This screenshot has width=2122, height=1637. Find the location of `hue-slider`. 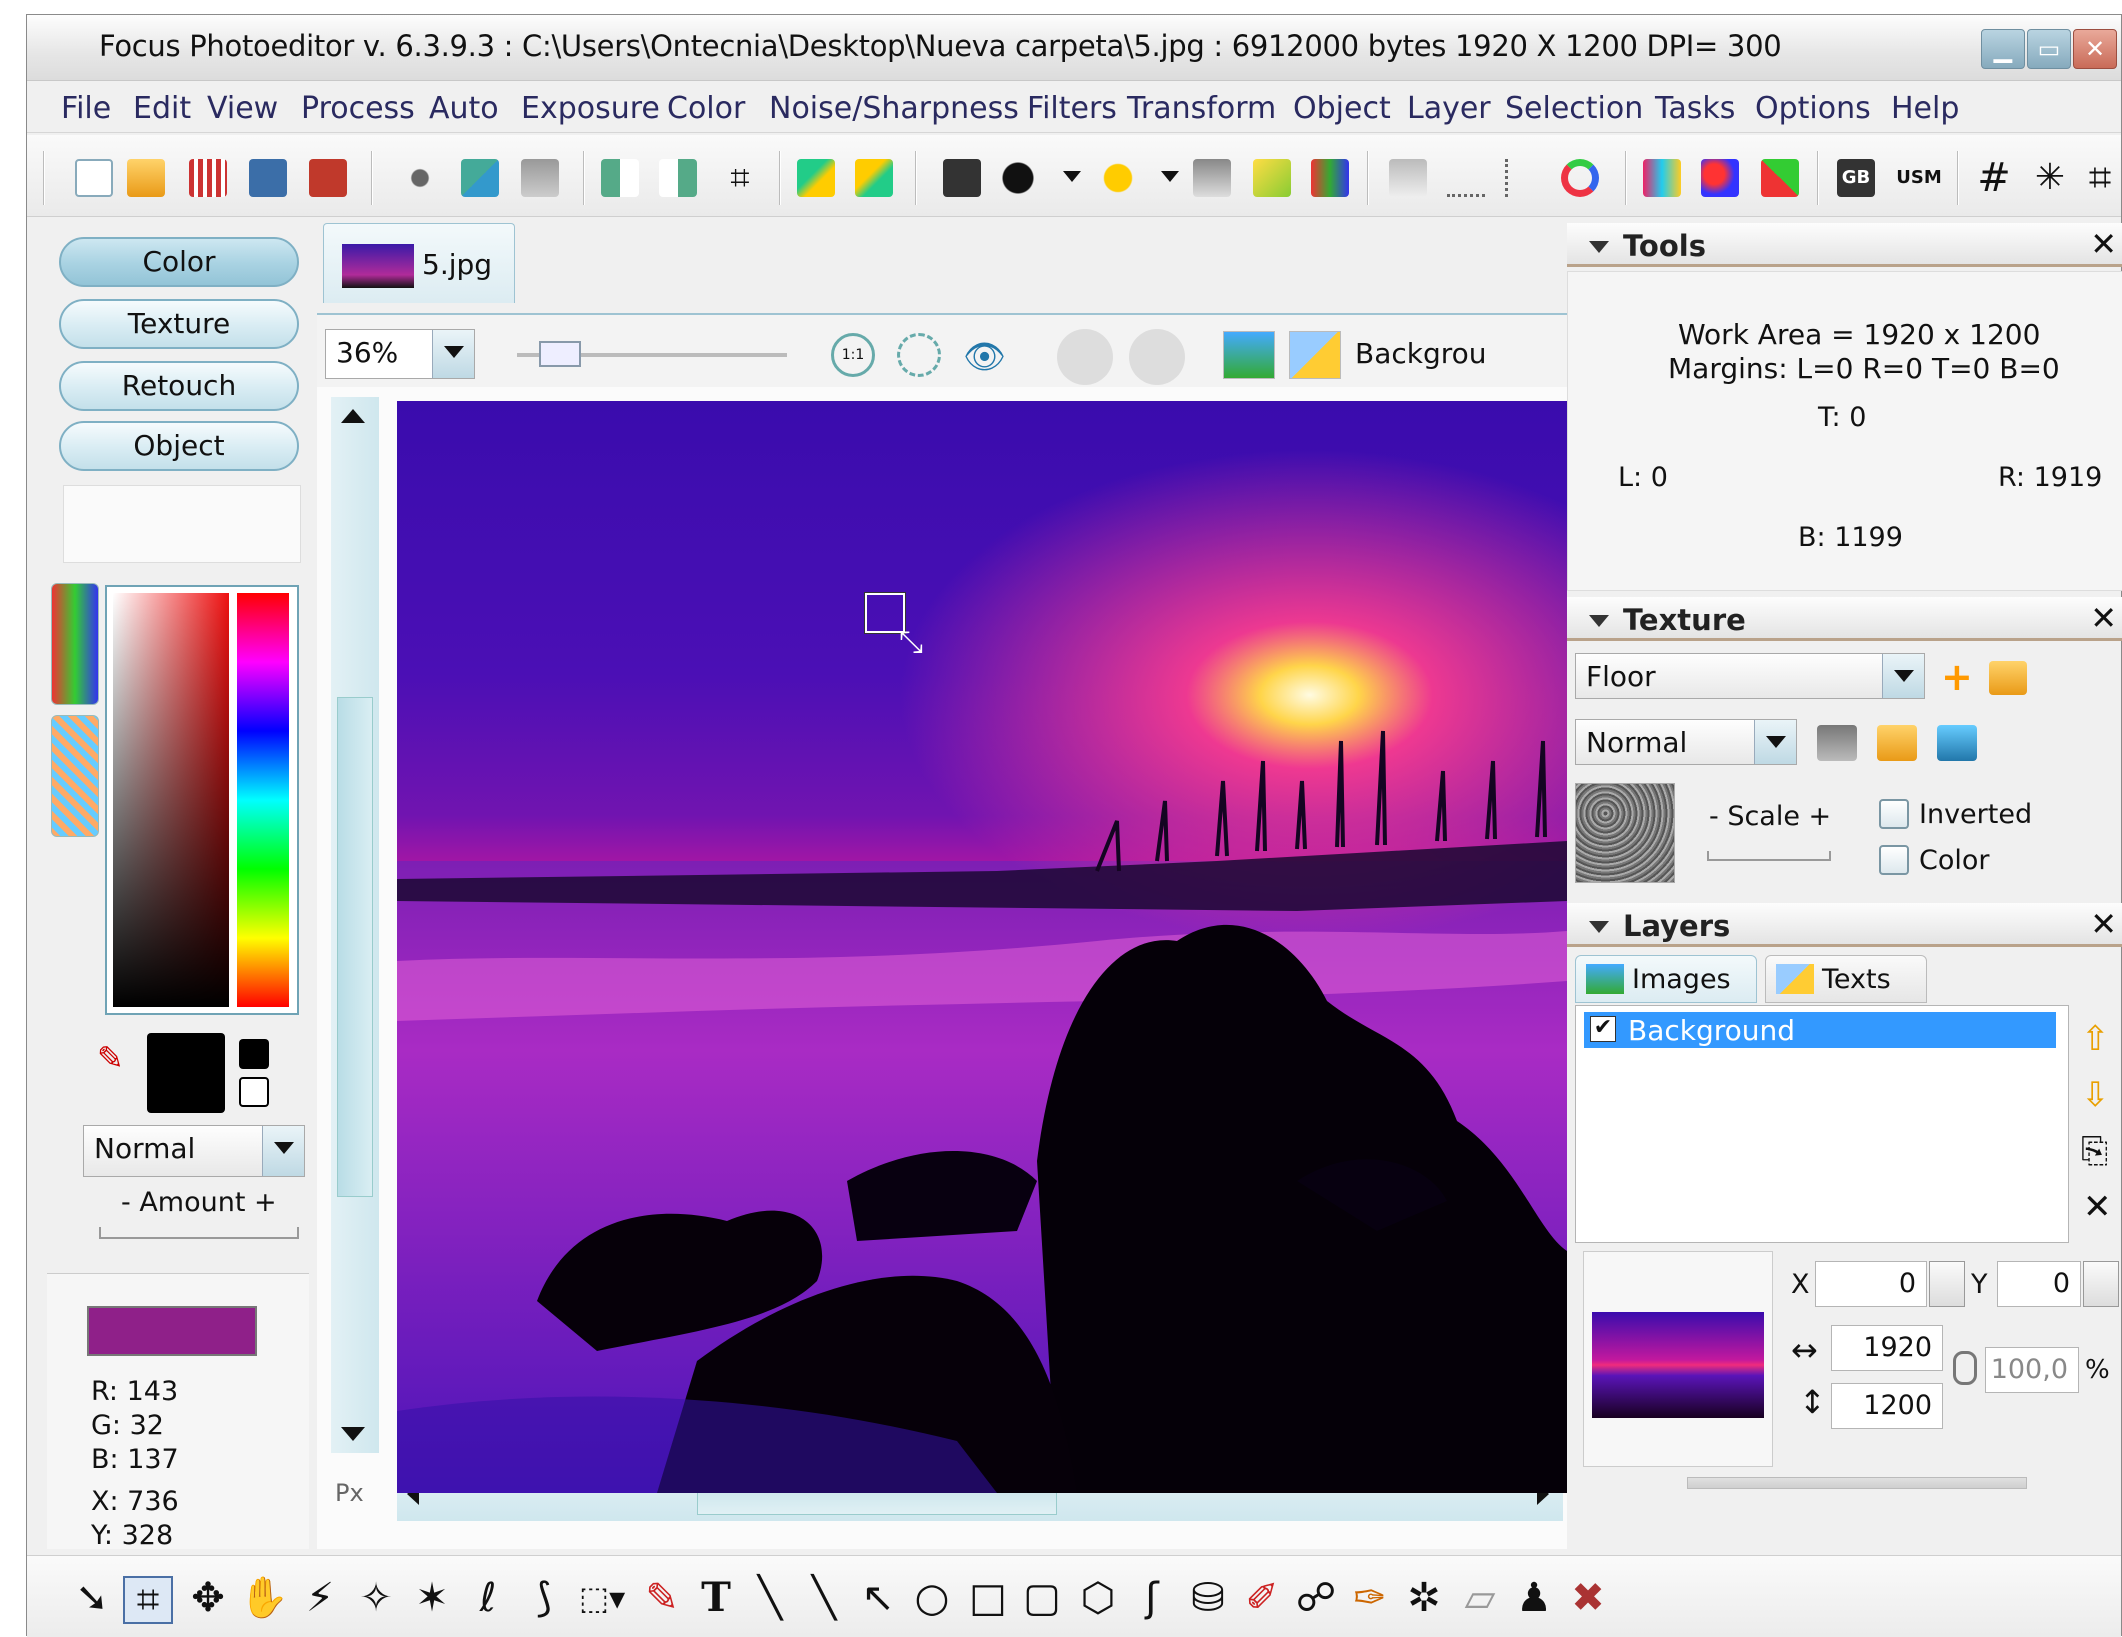

hue-slider is located at coordinates (263, 800).